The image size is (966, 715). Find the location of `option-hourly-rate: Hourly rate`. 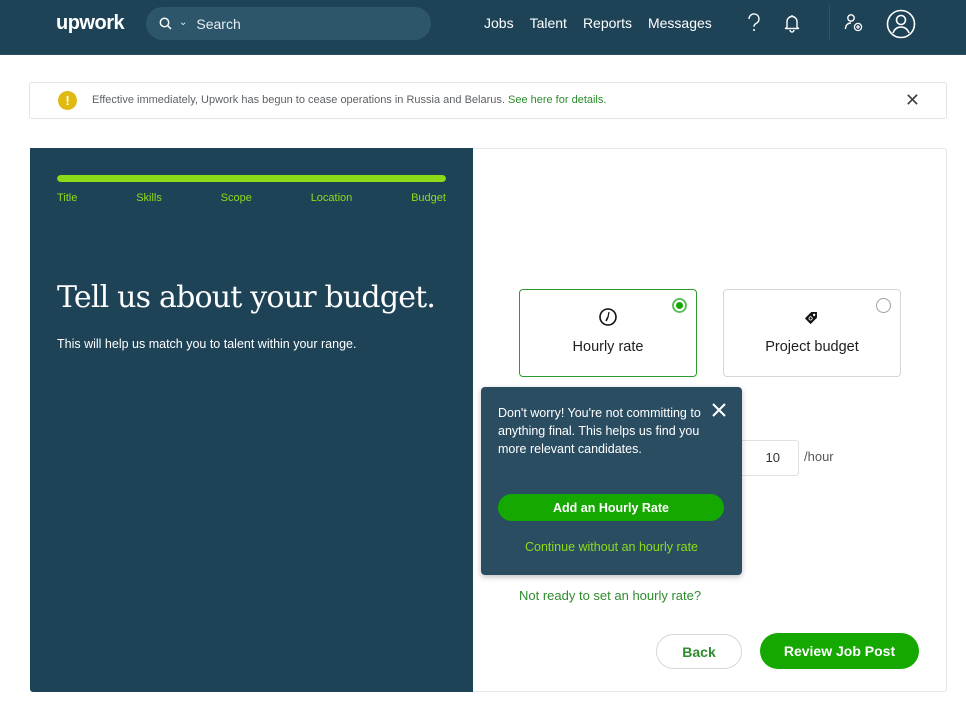

option-hourly-rate: Hourly rate is located at coordinates (608, 333).